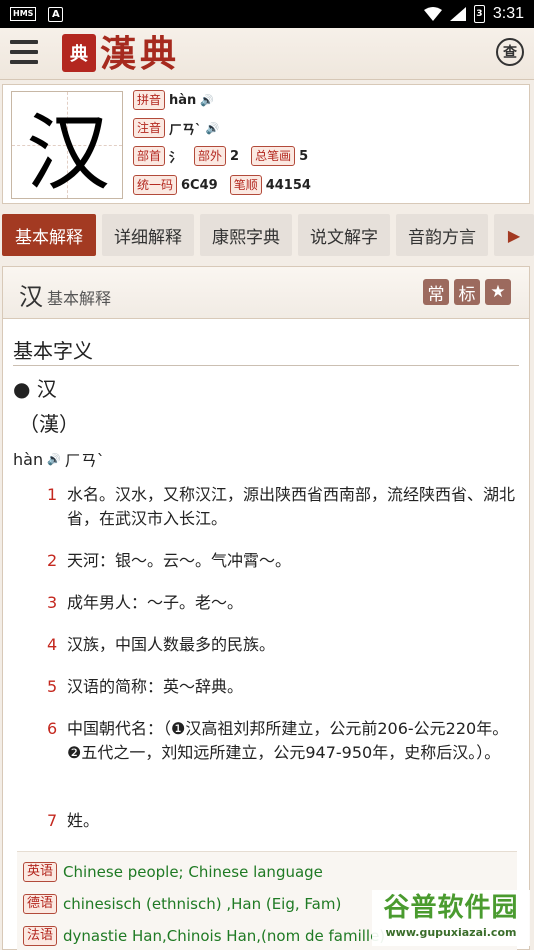  What do you see at coordinates (52, 820) in the screenshot?
I see `definition-number: 7` at bounding box center [52, 820].